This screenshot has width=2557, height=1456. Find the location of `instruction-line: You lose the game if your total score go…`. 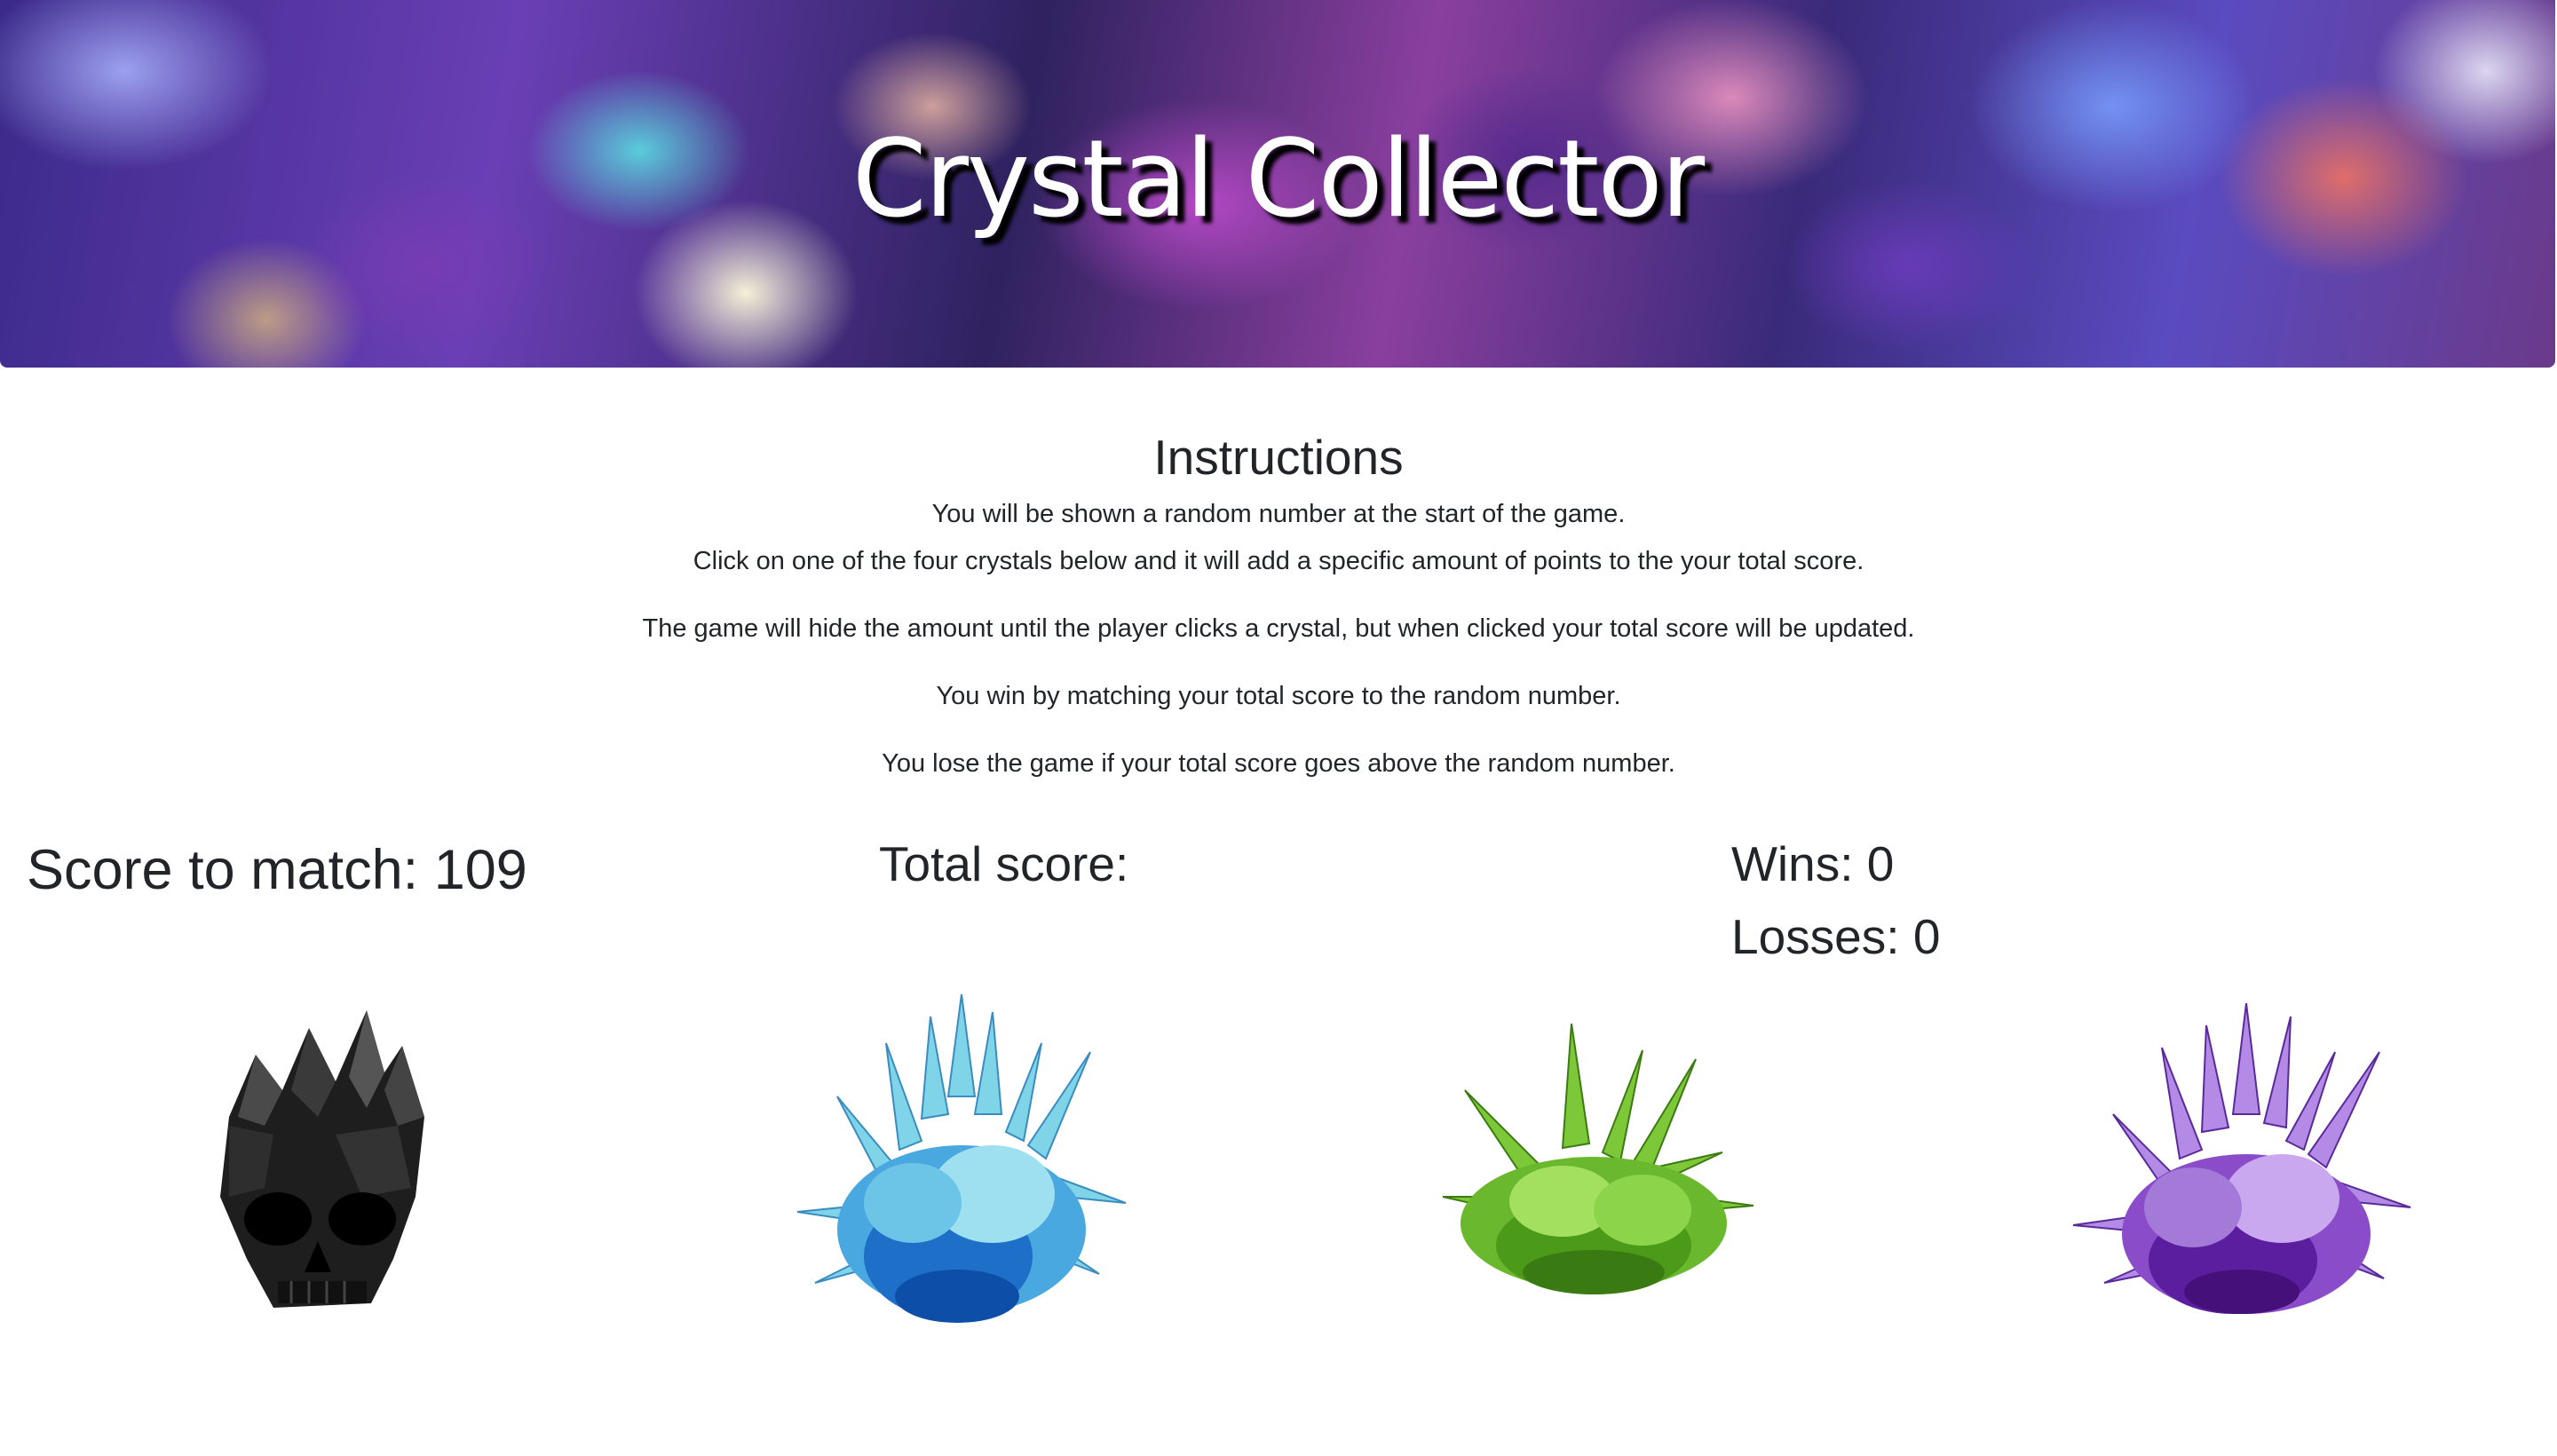

instruction-line: You lose the game if your total score go… is located at coordinates (1278, 763).